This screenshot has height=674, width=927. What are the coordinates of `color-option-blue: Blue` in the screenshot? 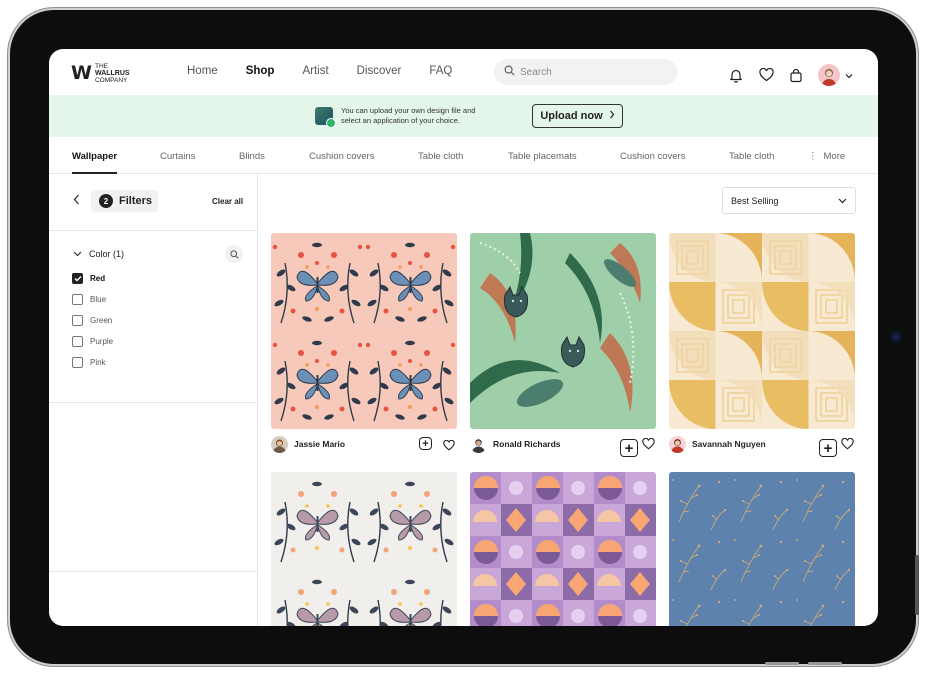 It's located at (89, 299).